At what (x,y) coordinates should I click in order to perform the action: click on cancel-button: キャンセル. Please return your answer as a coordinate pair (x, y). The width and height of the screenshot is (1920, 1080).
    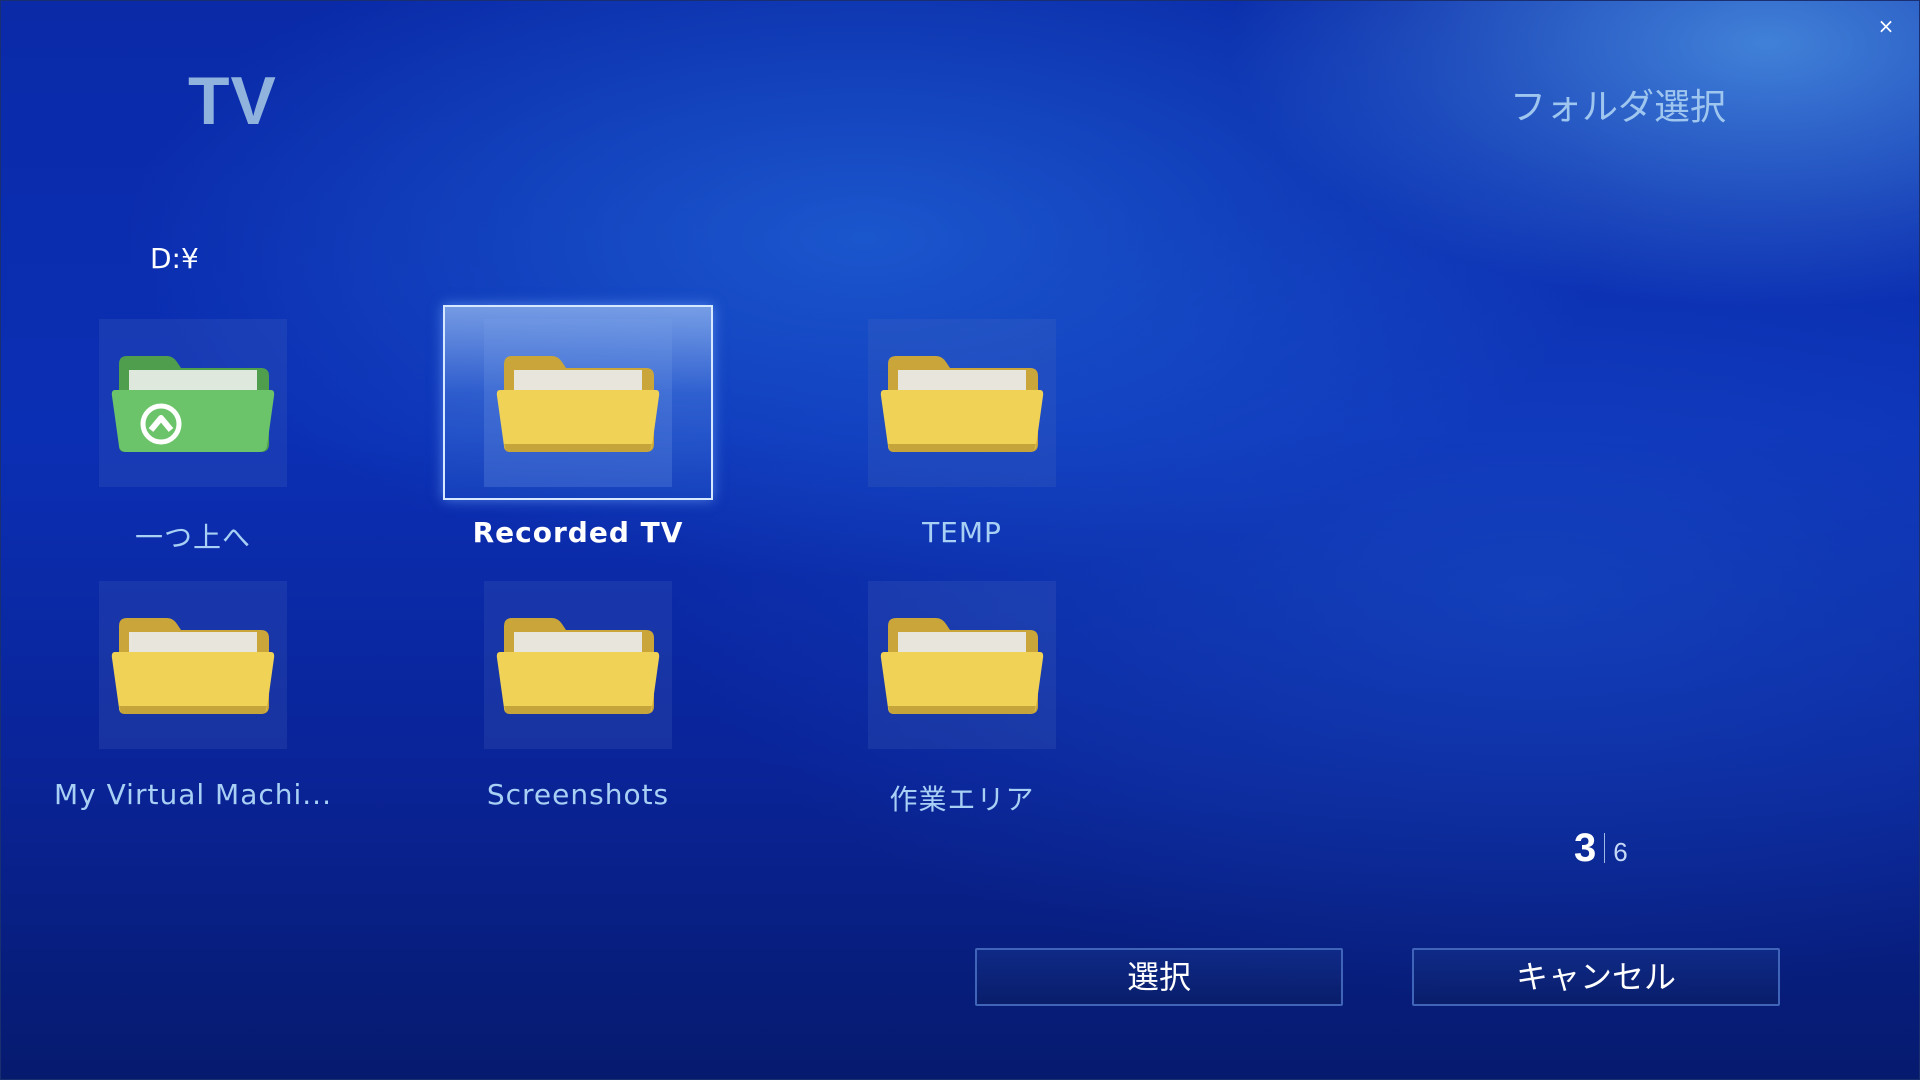
    Looking at the image, I should click on (1596, 977).